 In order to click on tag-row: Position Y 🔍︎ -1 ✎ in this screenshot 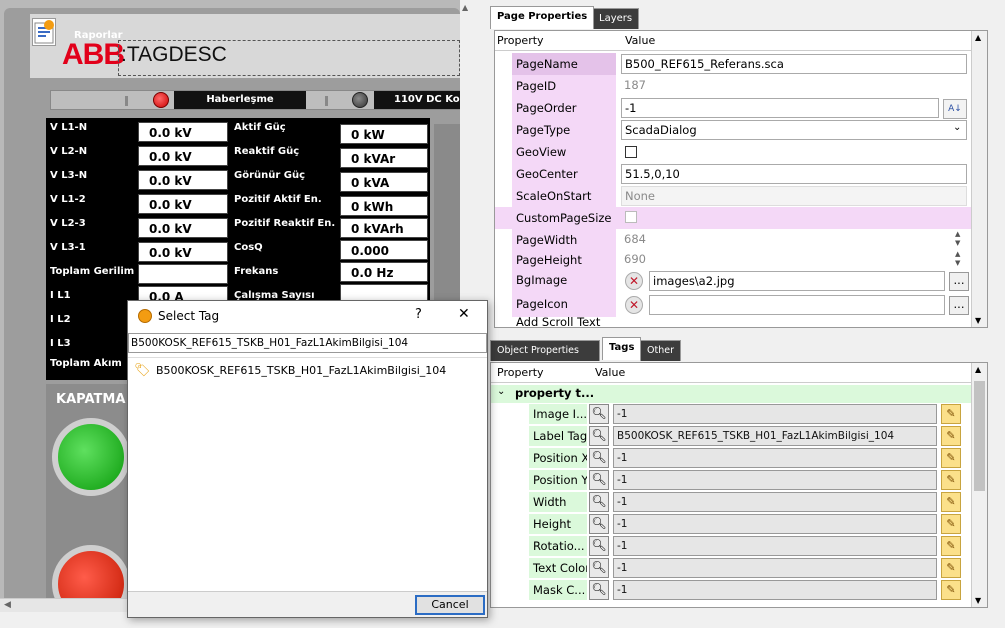, I will do `click(731, 480)`.